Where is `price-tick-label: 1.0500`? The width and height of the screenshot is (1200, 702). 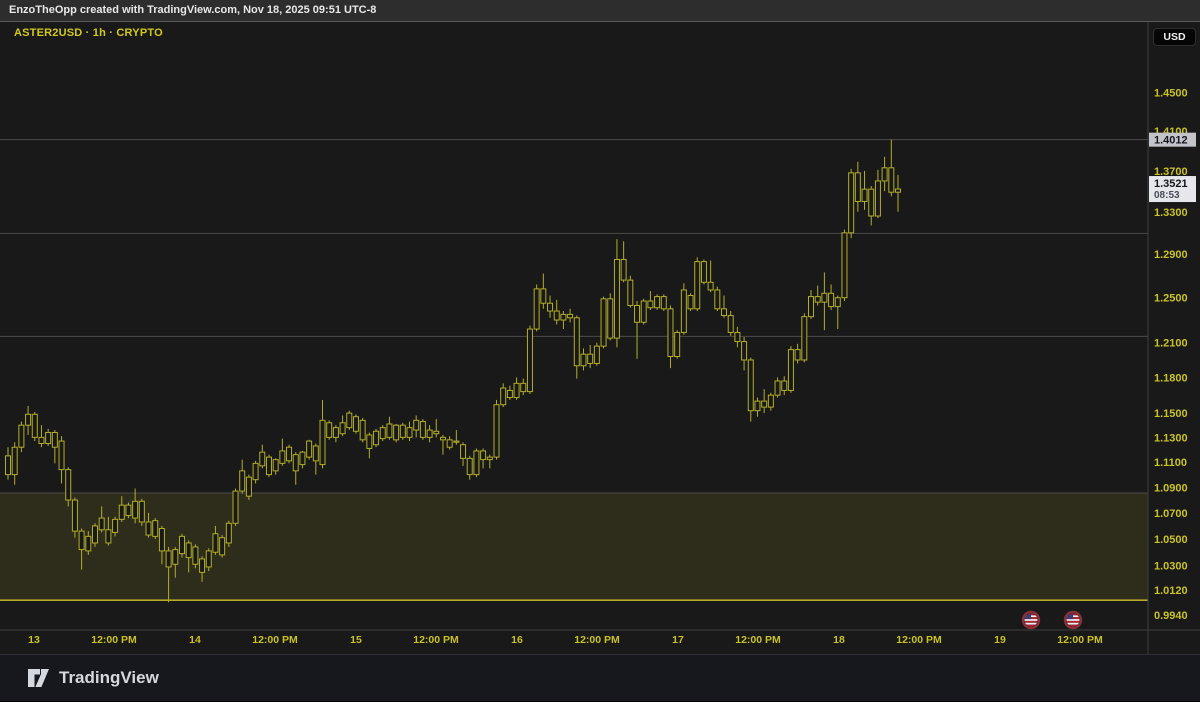 price-tick-label: 1.0500 is located at coordinates (1171, 540).